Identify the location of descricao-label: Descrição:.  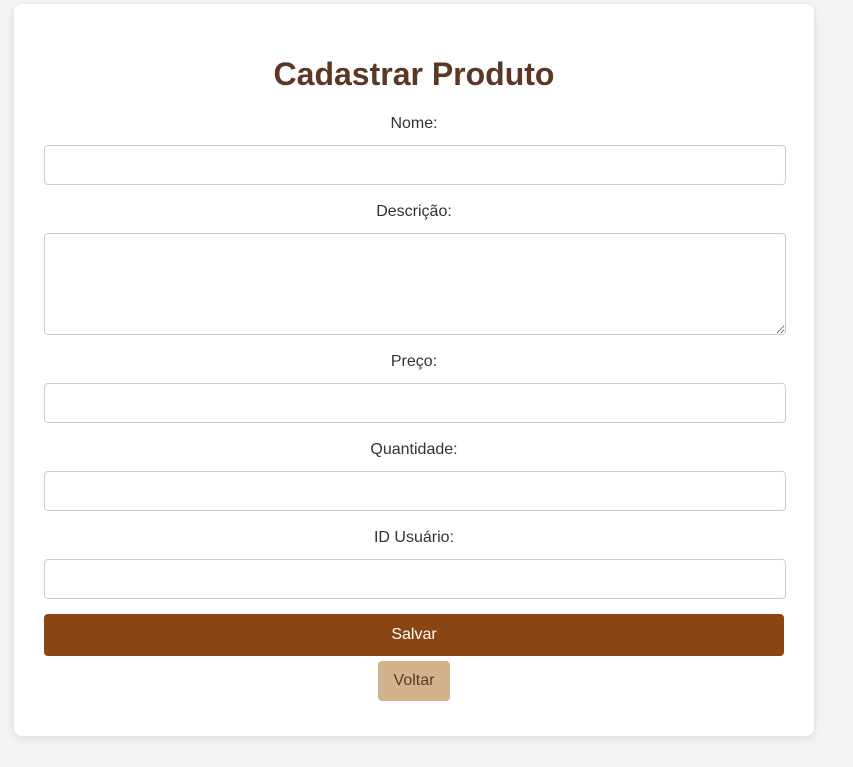
(414, 211).